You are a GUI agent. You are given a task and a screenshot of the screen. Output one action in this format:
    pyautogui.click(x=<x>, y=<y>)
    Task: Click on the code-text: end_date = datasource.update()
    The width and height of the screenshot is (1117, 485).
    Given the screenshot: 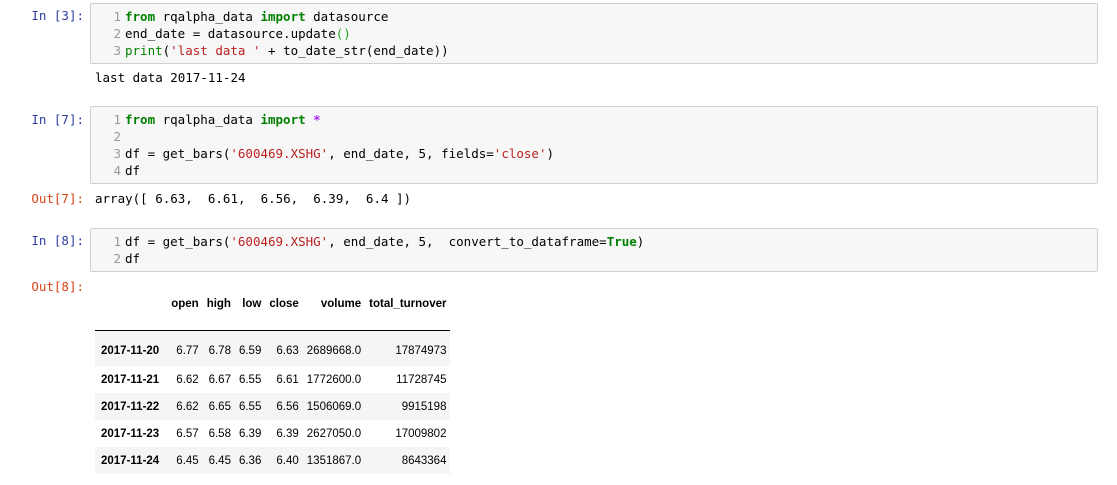 What is the action you would take?
    pyautogui.click(x=611, y=33)
    